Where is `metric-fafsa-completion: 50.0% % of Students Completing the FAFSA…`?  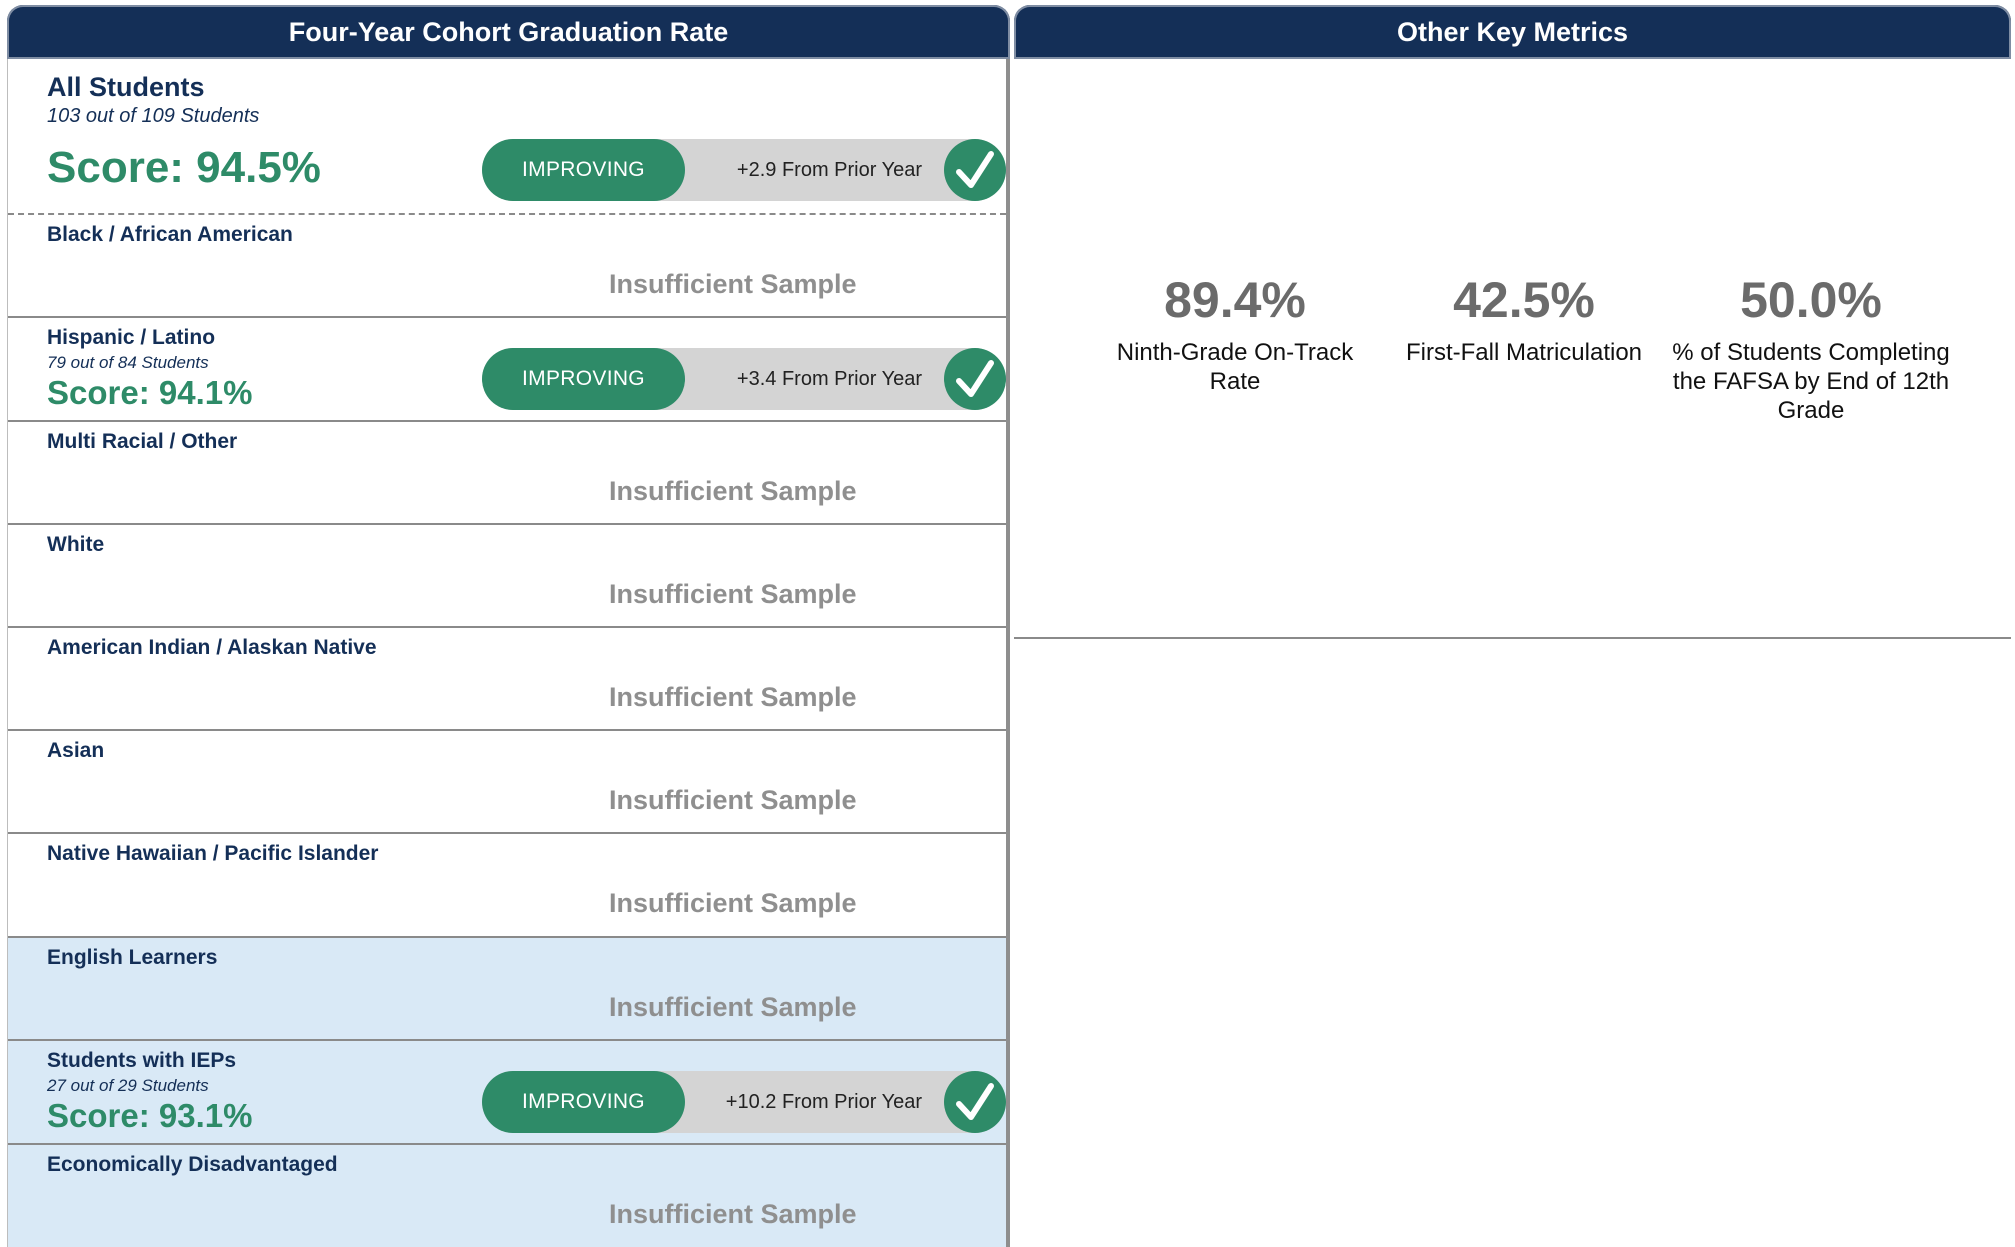
metric-fafsa-completion: 50.0% % of Students Completing the FAFSA… is located at coordinates (1811, 348).